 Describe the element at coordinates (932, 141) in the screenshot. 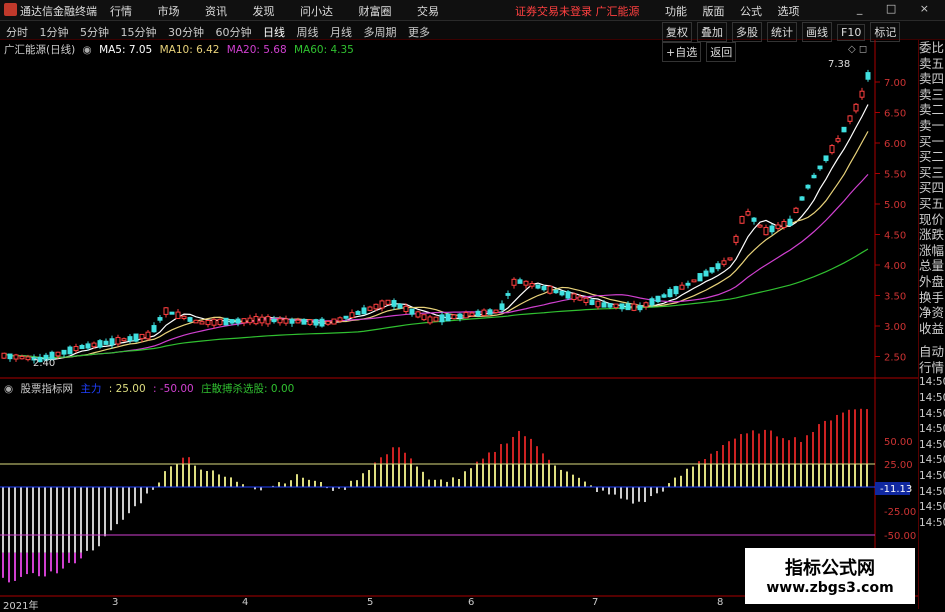

I see `panel-row-6: 买一` at that location.